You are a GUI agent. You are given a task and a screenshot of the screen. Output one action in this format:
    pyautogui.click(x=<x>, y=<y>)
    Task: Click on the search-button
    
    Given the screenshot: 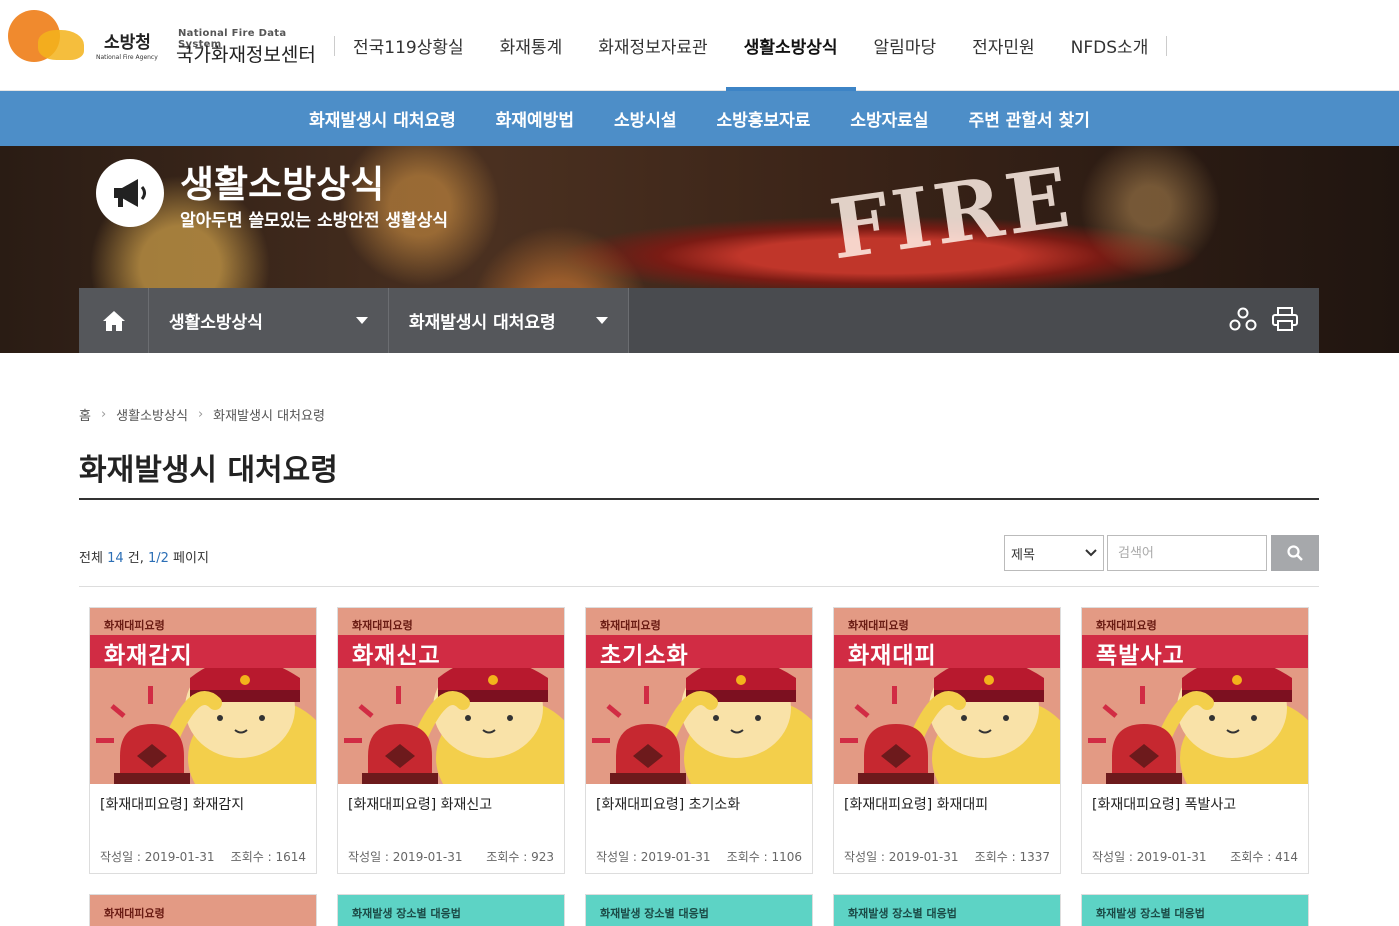 What is the action you would take?
    pyautogui.click(x=1295, y=553)
    